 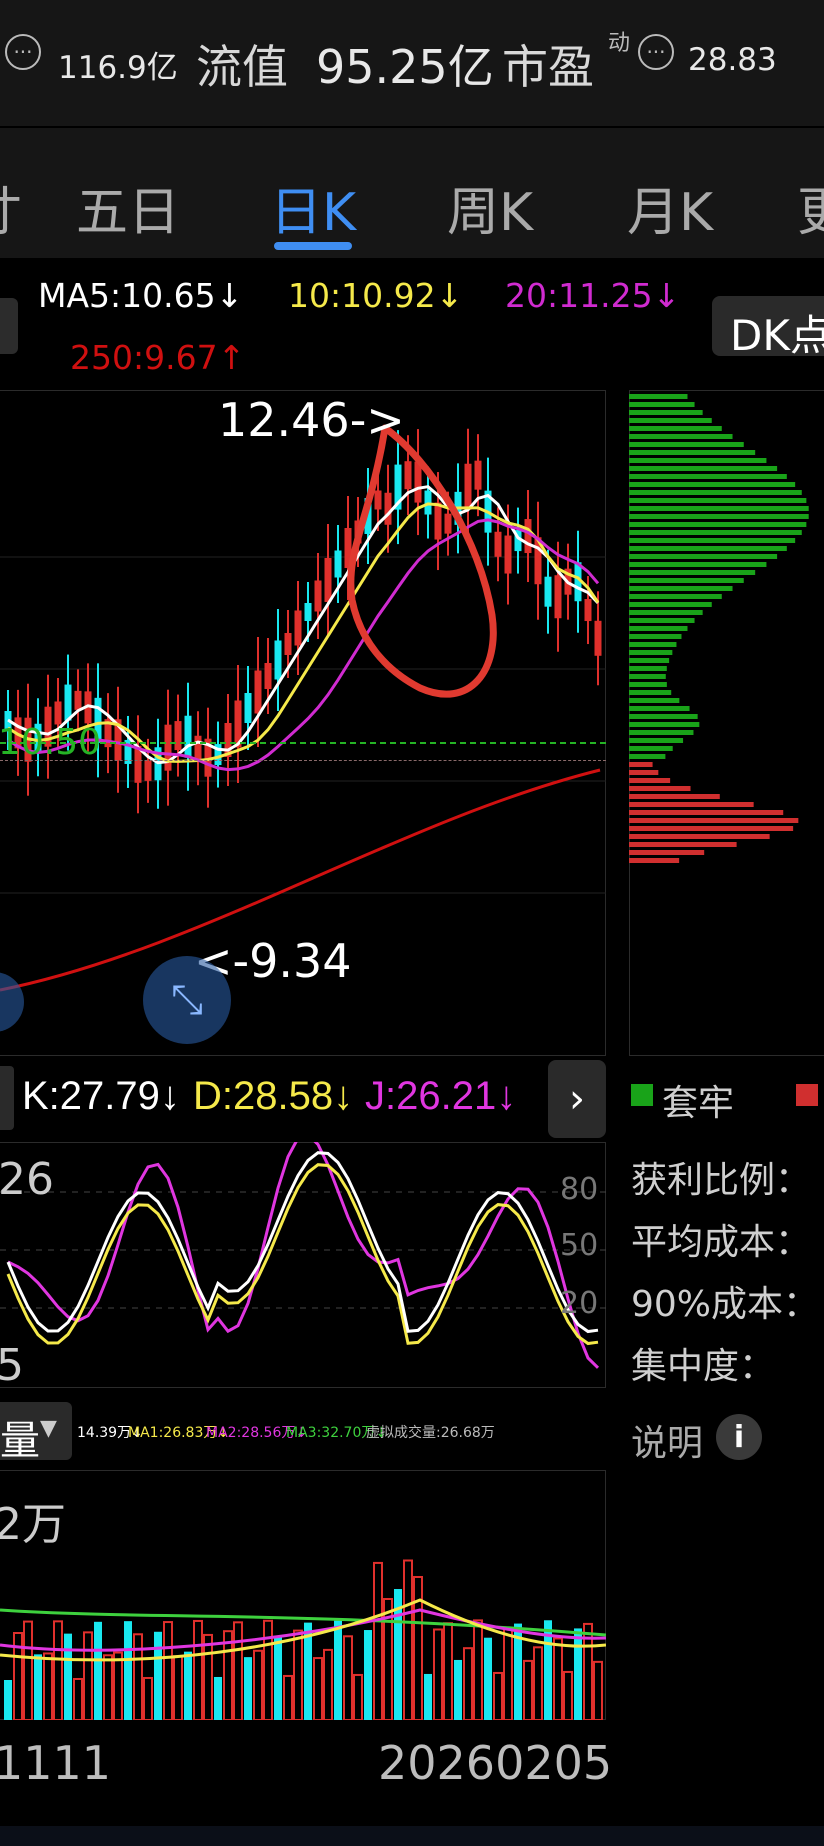 I want to click on kdj-selector, so click(x=7, y=1098).